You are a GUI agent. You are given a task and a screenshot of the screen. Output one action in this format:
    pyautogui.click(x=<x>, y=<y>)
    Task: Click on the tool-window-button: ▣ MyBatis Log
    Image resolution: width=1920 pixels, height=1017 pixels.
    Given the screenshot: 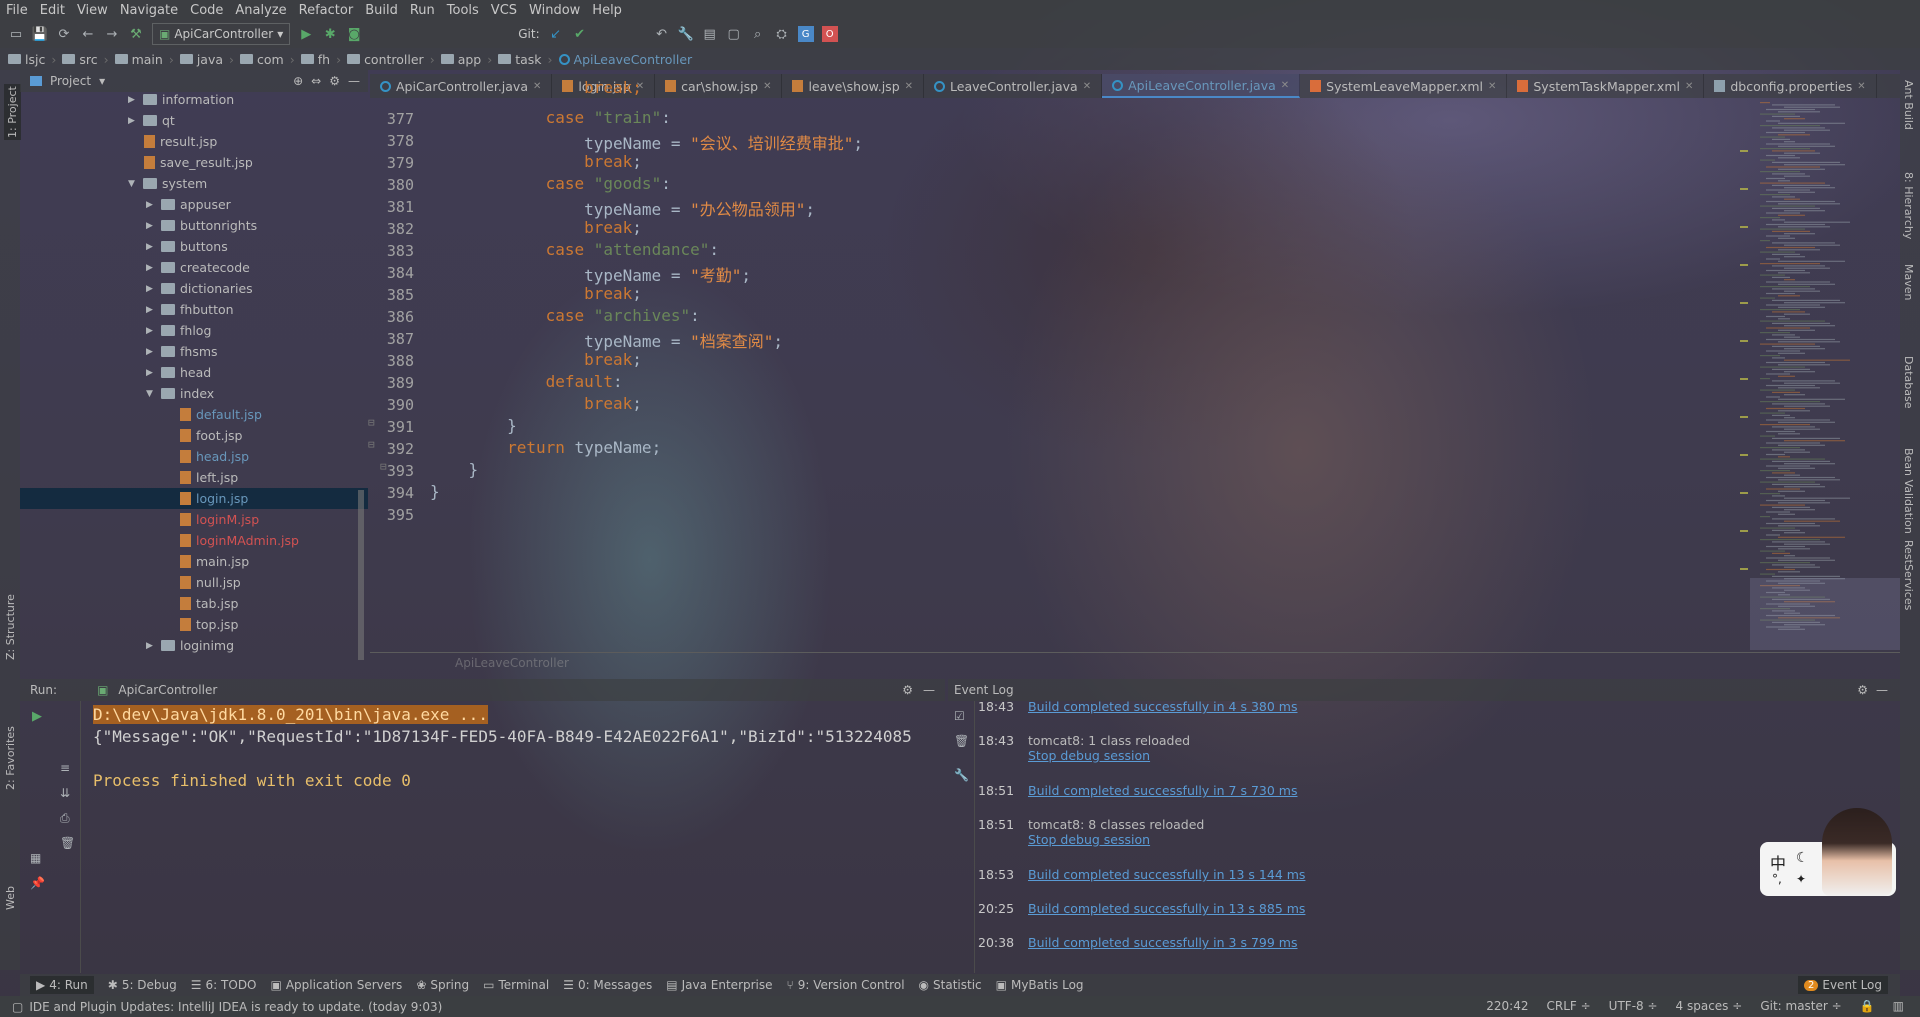 What is the action you would take?
    pyautogui.click(x=1040, y=985)
    